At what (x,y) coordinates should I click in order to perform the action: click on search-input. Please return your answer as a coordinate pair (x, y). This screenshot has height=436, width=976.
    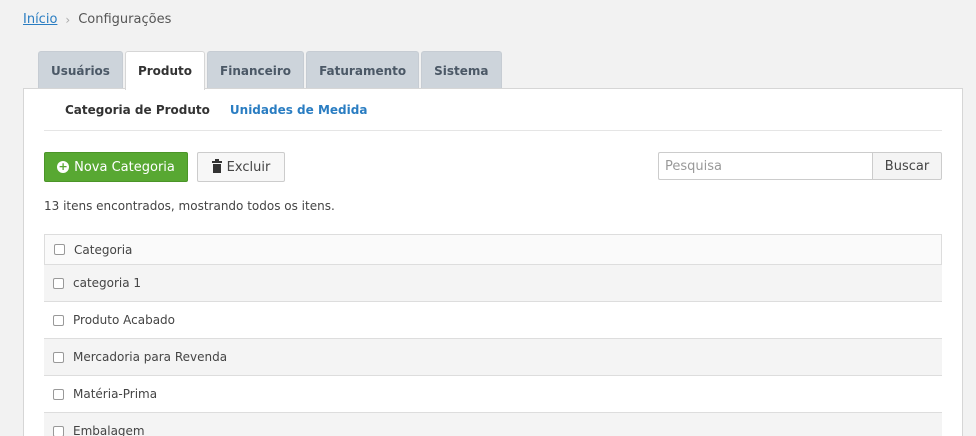
    Looking at the image, I should click on (765, 166).